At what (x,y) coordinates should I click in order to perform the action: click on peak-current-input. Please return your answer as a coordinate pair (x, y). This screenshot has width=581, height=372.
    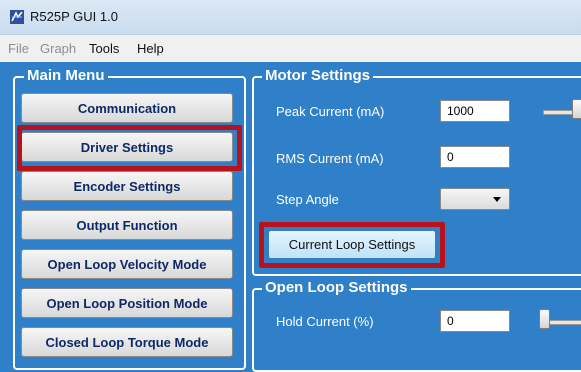
    Looking at the image, I should click on (475, 111).